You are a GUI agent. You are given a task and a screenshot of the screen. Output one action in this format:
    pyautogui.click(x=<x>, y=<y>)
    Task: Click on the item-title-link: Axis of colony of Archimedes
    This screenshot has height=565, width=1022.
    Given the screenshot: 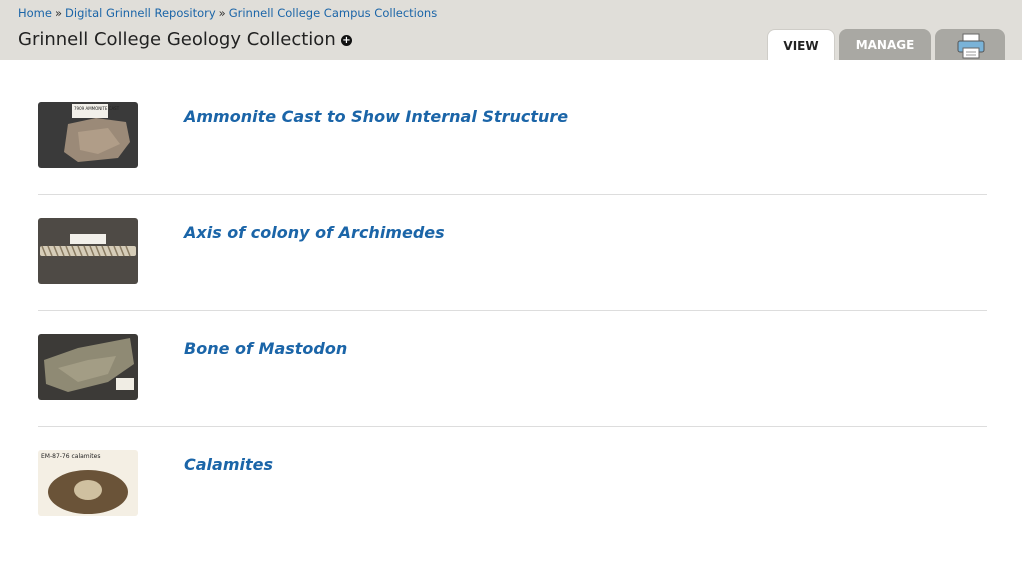 What is the action you would take?
    pyautogui.click(x=314, y=232)
    